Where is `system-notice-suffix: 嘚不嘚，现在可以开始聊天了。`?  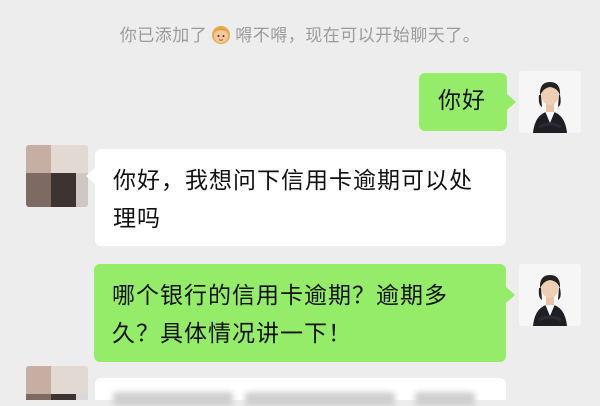
system-notice-suffix: 嘚不嘚，现在可以开始聊天了。 is located at coordinates (358, 36).